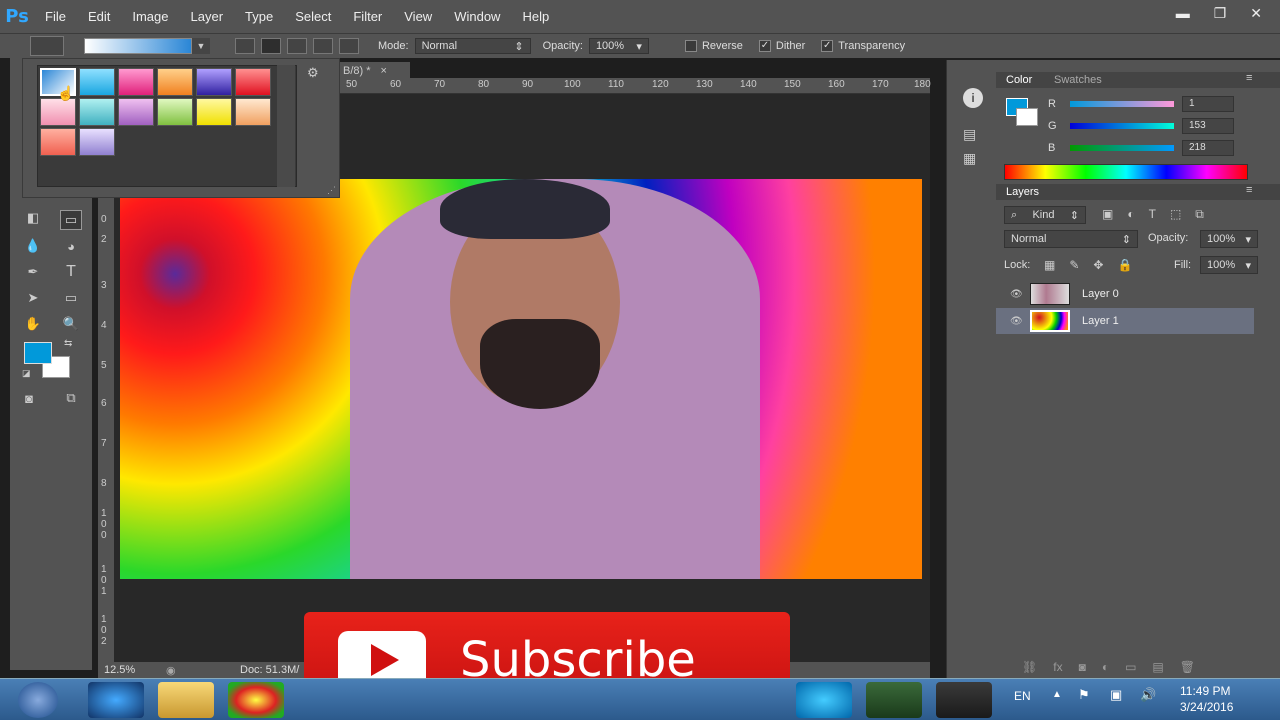  What do you see at coordinates (973, 98) in the screenshot?
I see `info-icon: i` at bounding box center [973, 98].